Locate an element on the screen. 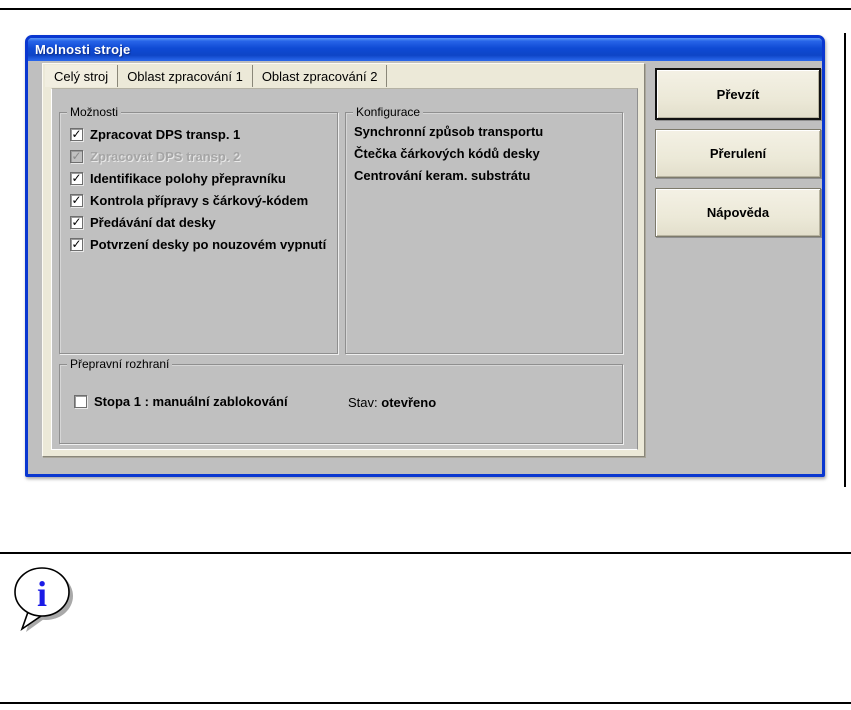 This screenshot has height=710, width=851. status-value: otevřeno is located at coordinates (409, 402).